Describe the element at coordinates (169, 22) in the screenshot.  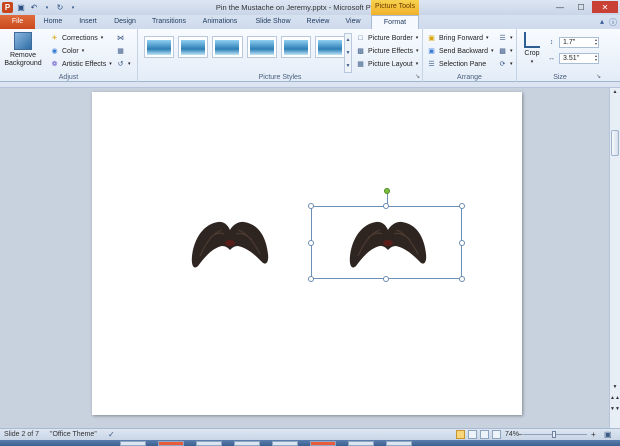
I see `tab-transitions: Transitions` at that location.